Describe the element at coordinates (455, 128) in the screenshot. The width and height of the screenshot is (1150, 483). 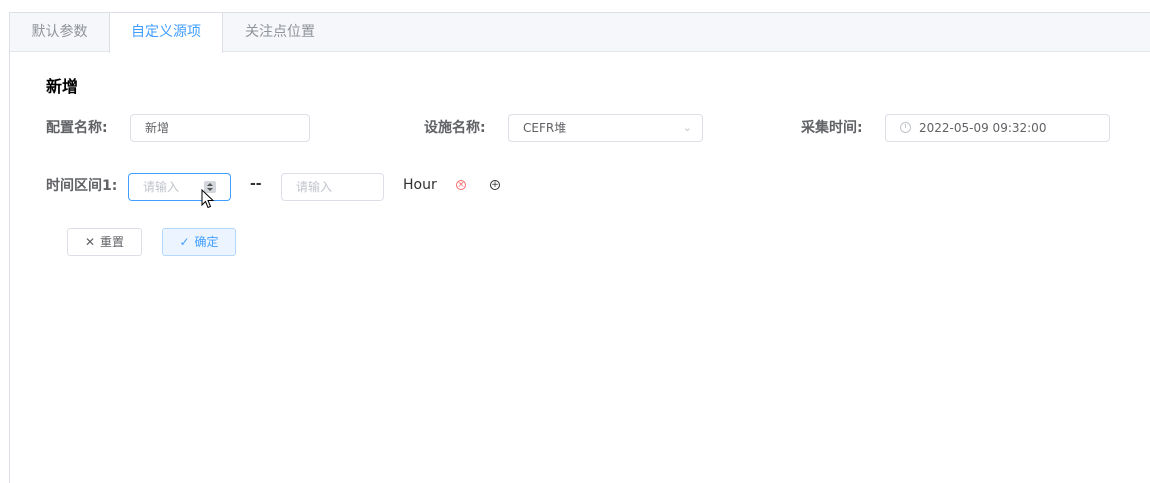
I see `facility-label: 设施名称:` at that location.